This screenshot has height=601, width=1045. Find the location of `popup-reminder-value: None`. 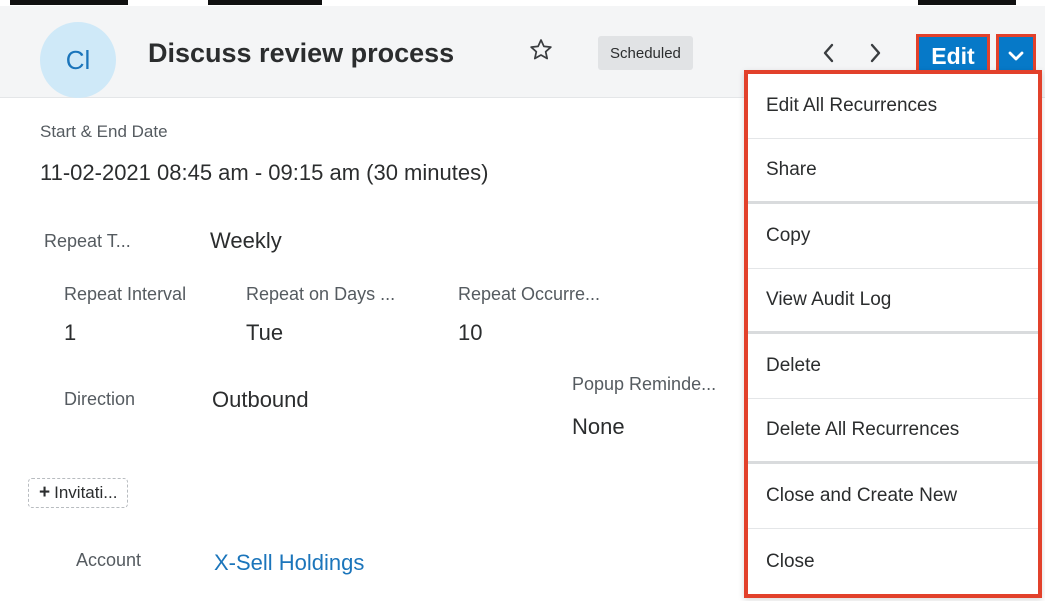

popup-reminder-value: None is located at coordinates (598, 426).